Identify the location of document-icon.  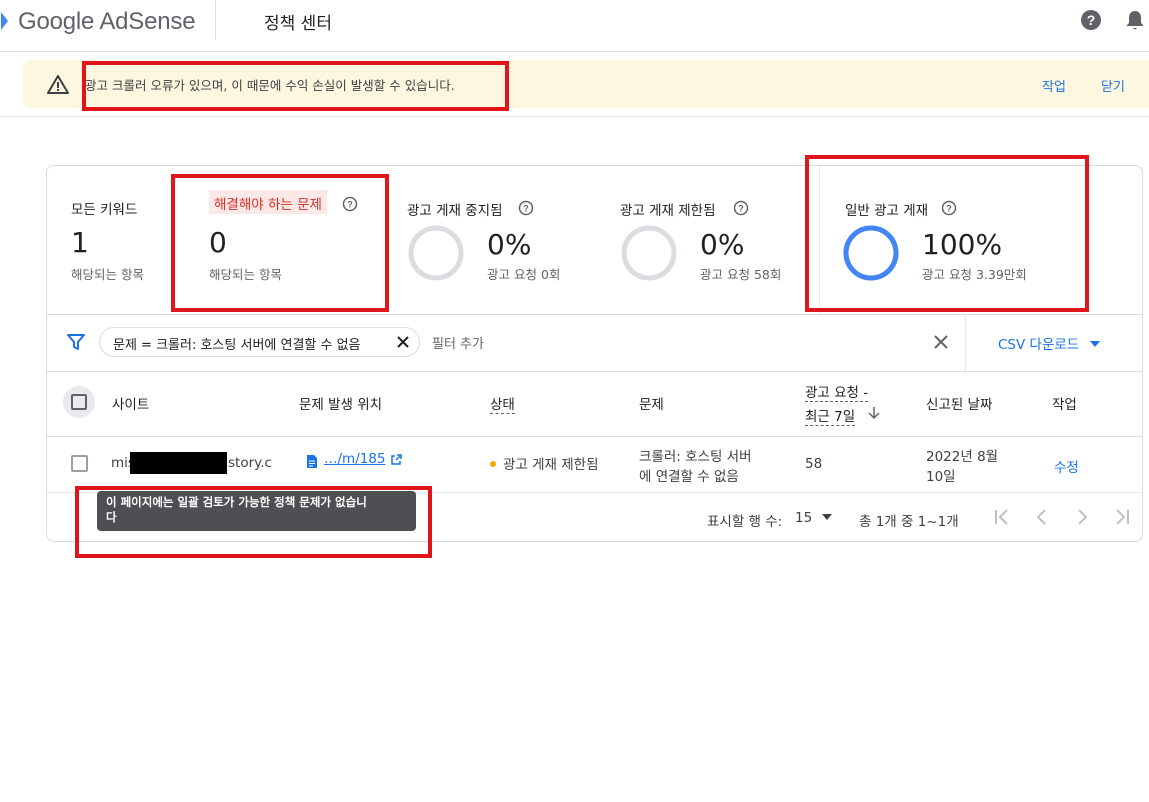
(312, 461).